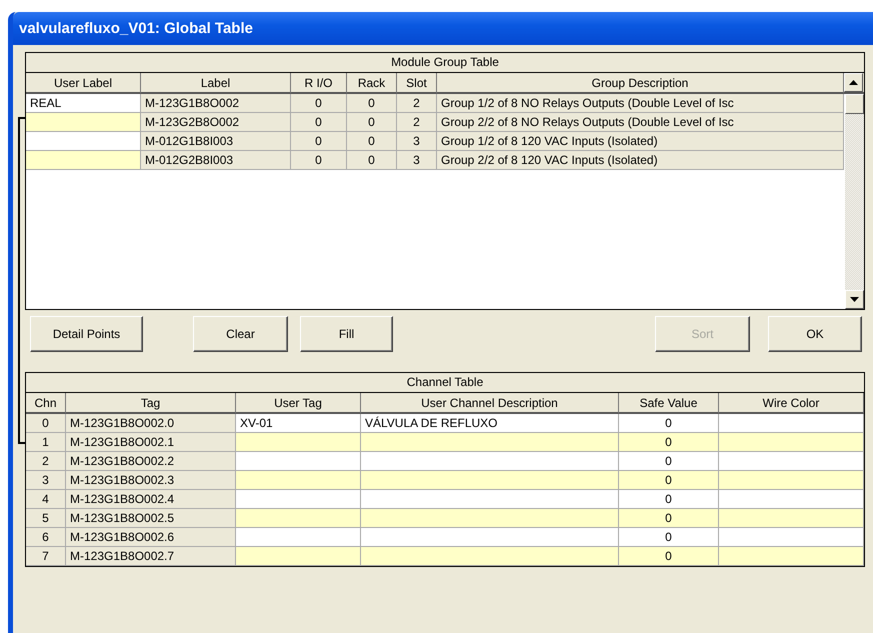  I want to click on column-header: Label, so click(216, 83).